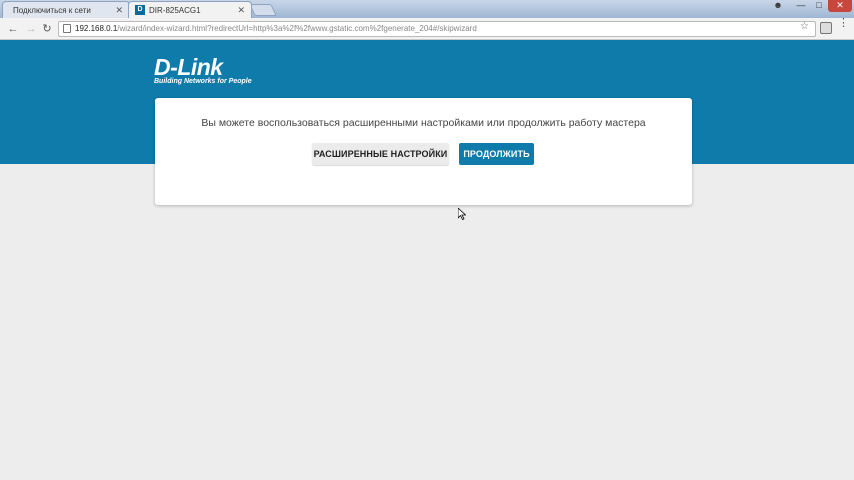 Image resolution: width=854 pixels, height=480 pixels. I want to click on tab-label: Подключиться к сети, so click(52, 10).